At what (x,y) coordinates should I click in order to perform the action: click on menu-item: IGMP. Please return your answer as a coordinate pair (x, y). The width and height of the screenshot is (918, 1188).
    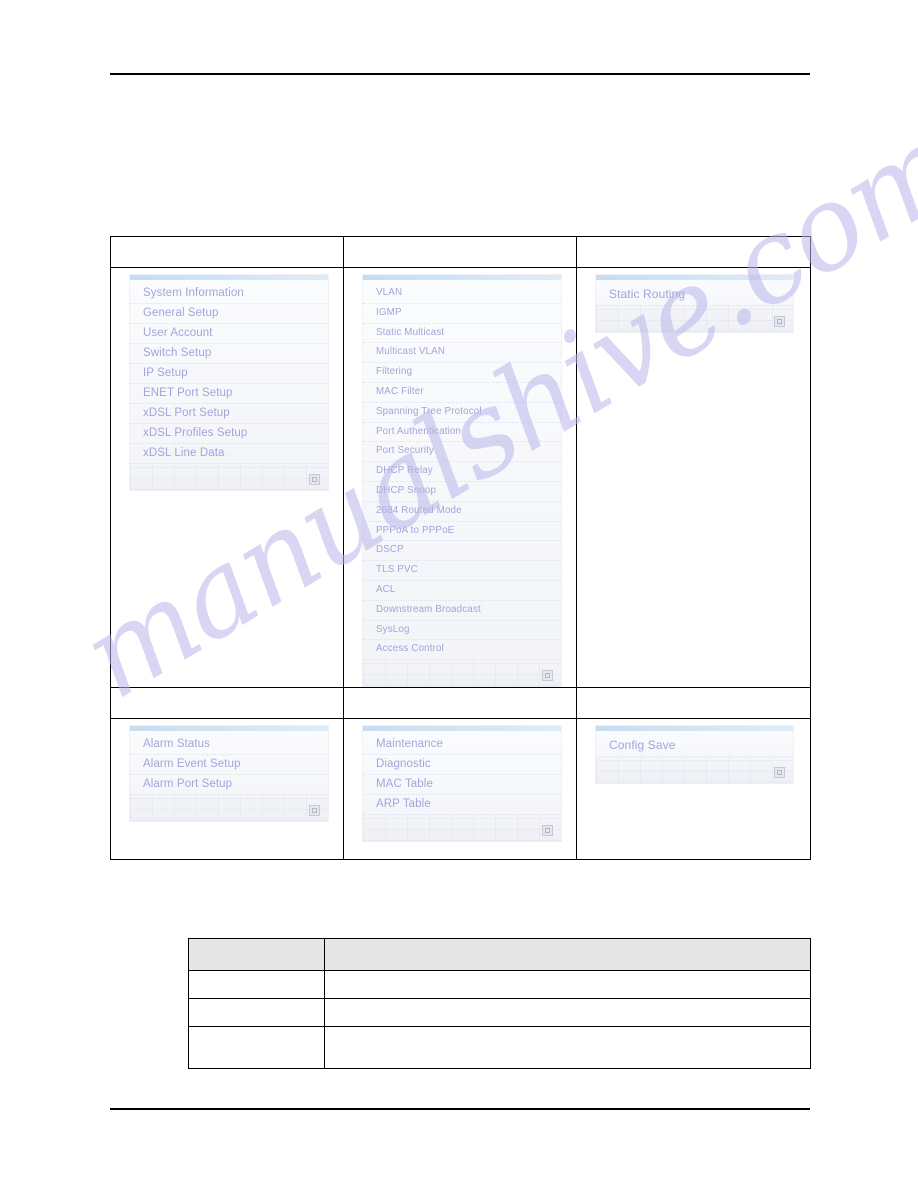
    Looking at the image, I should click on (462, 314).